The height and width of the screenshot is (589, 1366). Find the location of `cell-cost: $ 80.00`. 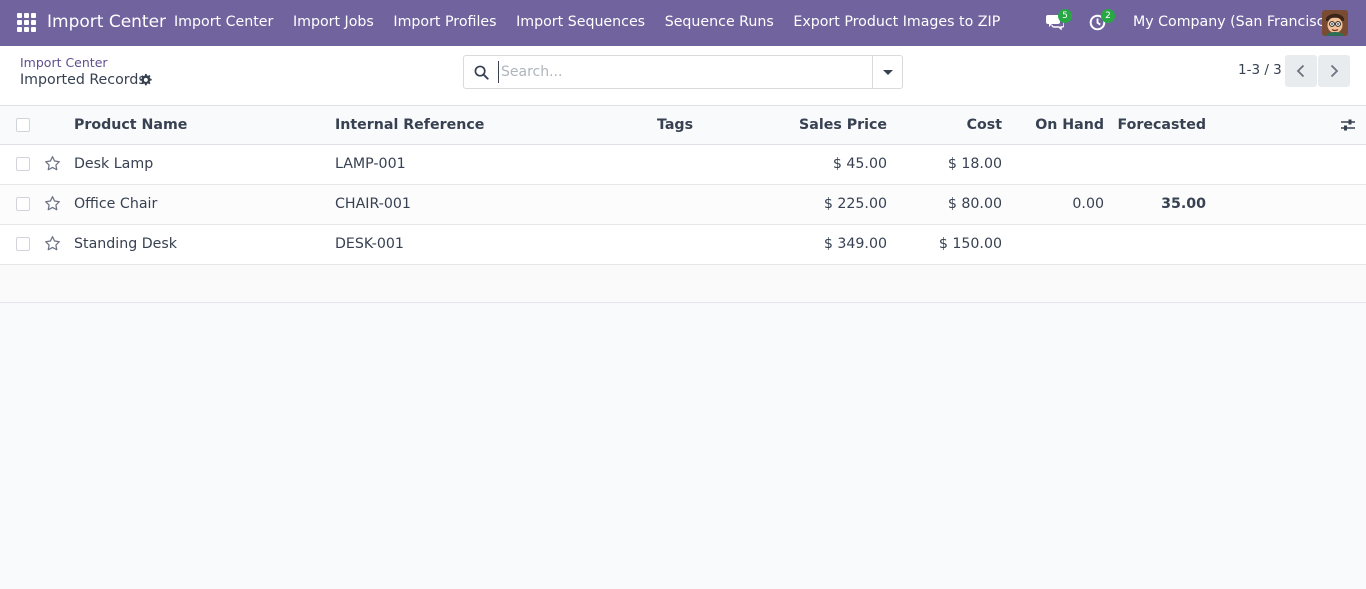

cell-cost: $ 80.00 is located at coordinates (974, 204).